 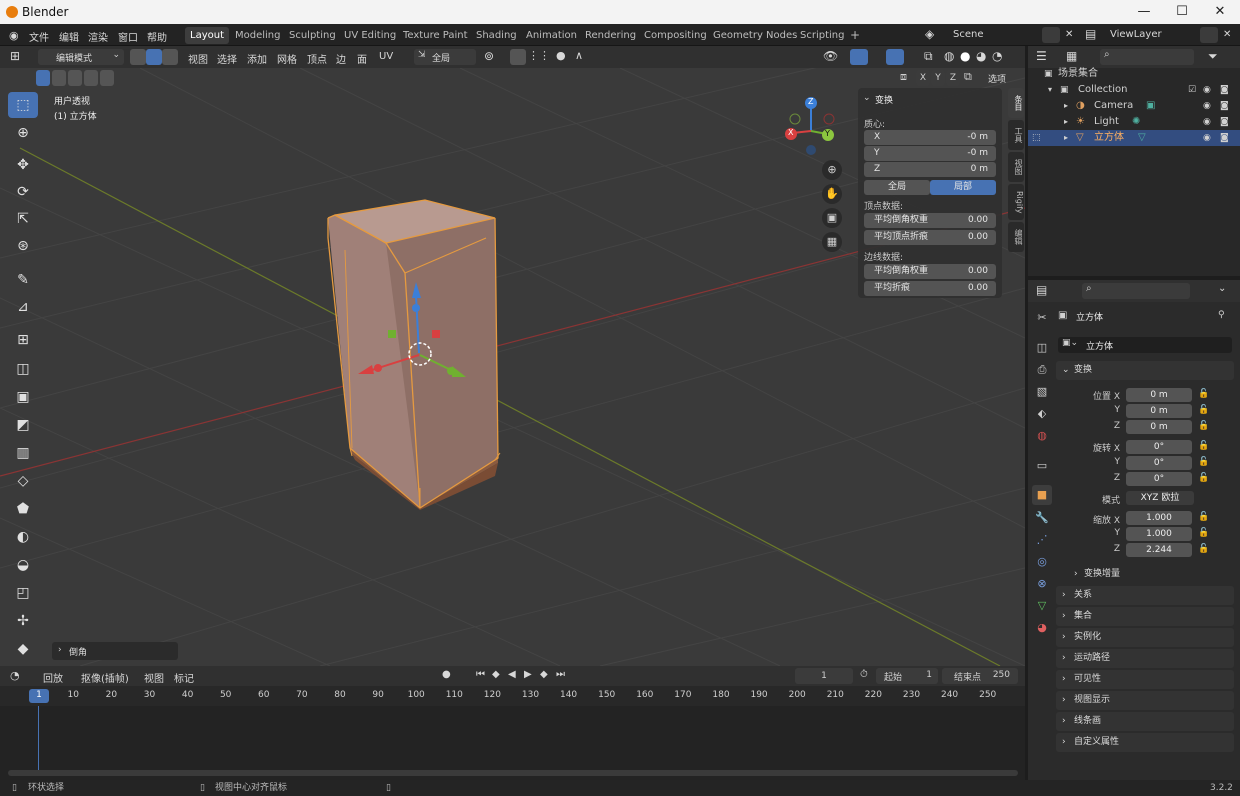 What do you see at coordinates (1145, 742) in the screenshot?
I see `custom-properties-section: › 自定义属性` at bounding box center [1145, 742].